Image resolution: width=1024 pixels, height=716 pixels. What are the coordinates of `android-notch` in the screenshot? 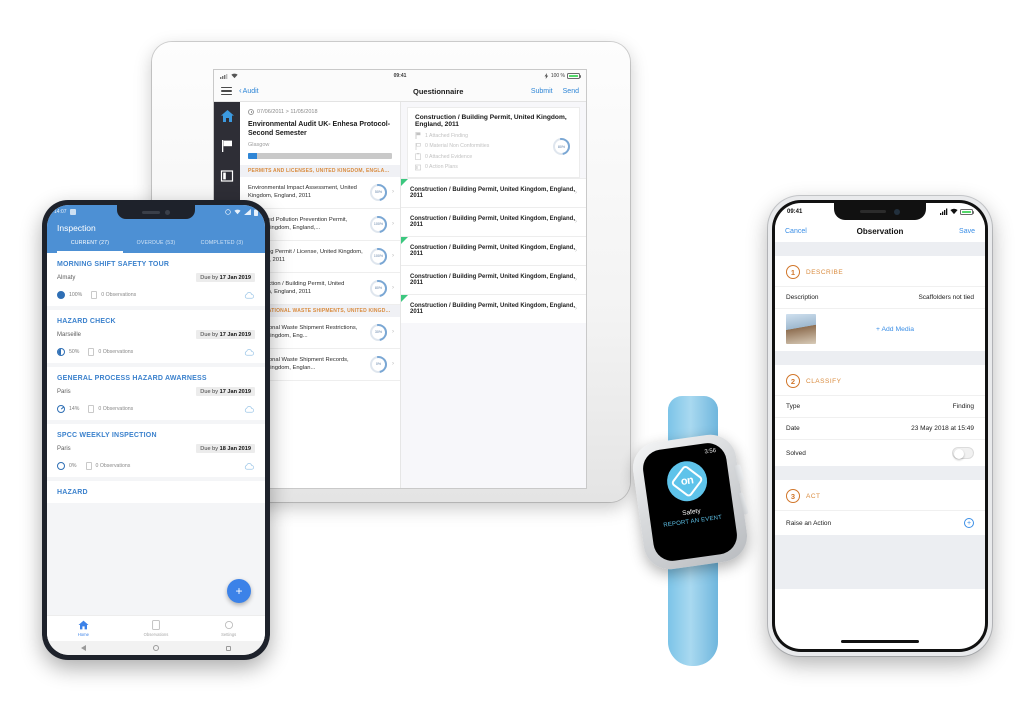 It's located at (156, 212).